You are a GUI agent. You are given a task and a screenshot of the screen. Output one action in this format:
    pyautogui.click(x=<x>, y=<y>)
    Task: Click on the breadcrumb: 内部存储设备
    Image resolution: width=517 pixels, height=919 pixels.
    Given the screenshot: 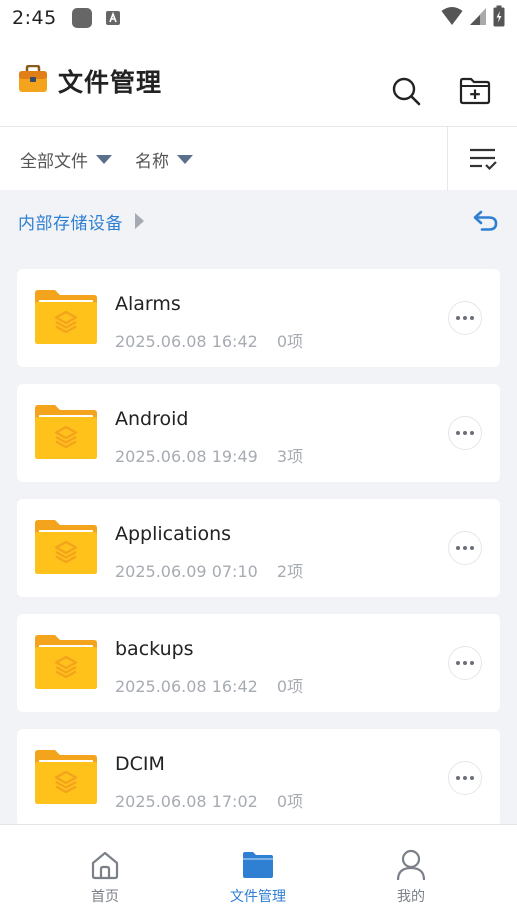 What is the action you would take?
    pyautogui.click(x=258, y=221)
    